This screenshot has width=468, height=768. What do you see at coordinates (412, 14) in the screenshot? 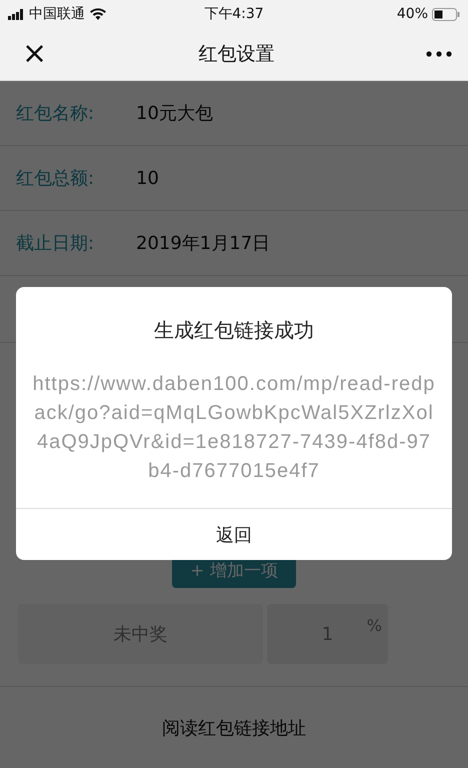
I see `battery-percent: 40%` at bounding box center [412, 14].